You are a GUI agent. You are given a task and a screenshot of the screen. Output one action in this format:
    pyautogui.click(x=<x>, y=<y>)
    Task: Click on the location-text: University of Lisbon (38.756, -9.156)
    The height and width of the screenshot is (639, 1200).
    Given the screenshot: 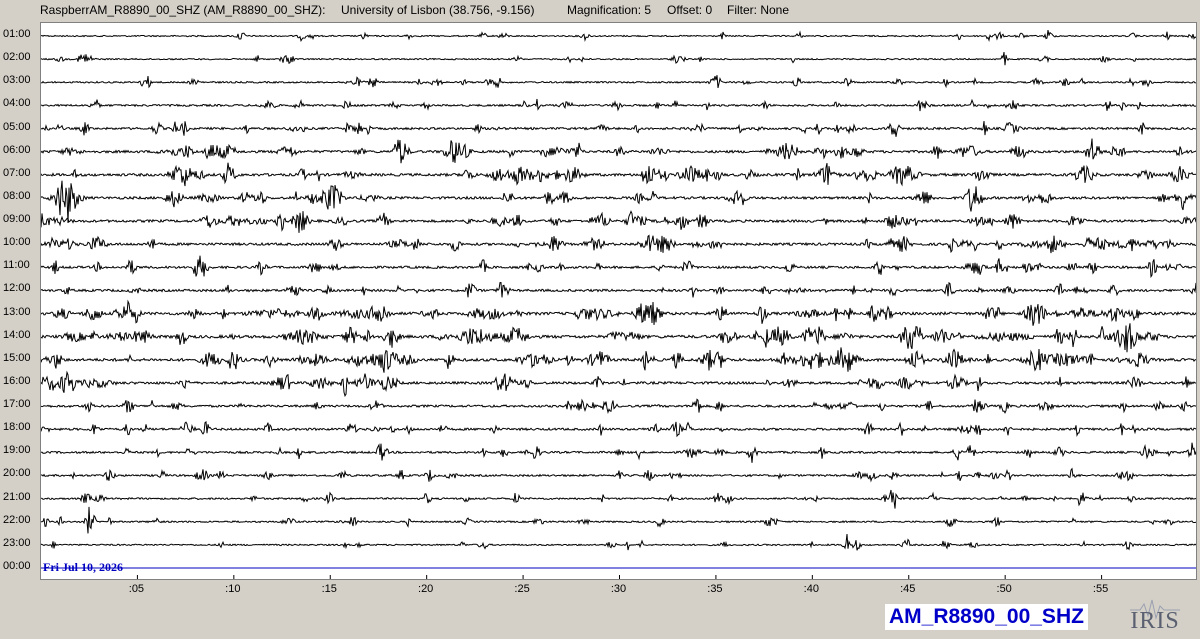 What is the action you would take?
    pyautogui.click(x=438, y=10)
    